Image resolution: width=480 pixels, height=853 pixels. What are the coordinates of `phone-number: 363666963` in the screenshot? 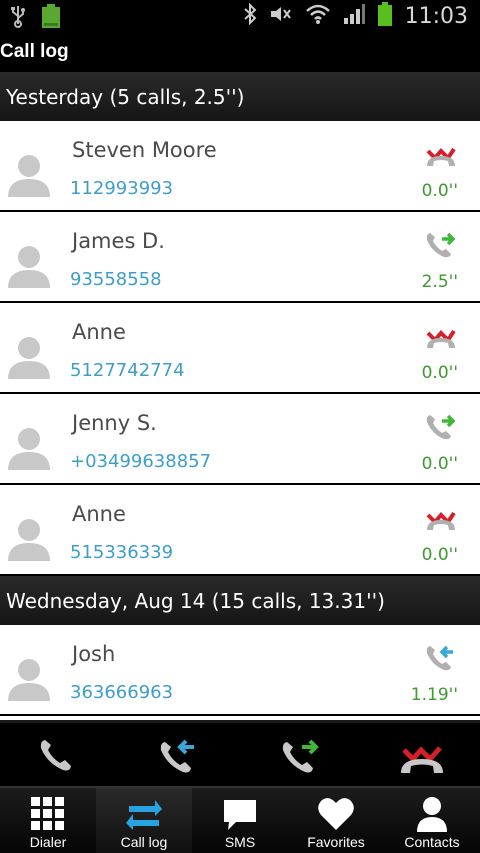 It's located at (122, 692).